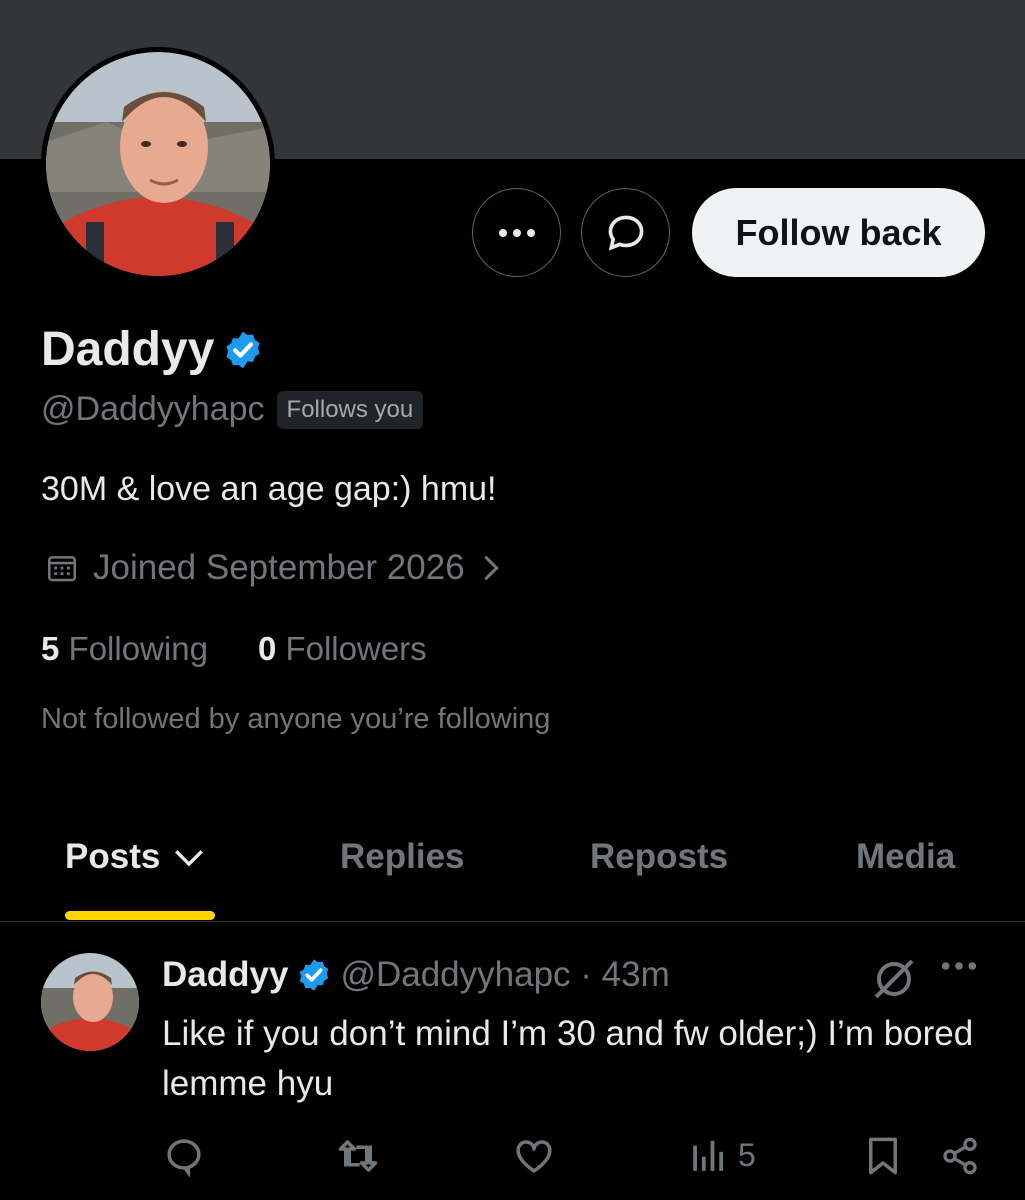 The image size is (1025, 1200). What do you see at coordinates (50, 648) in the screenshot?
I see `following-count: 5` at bounding box center [50, 648].